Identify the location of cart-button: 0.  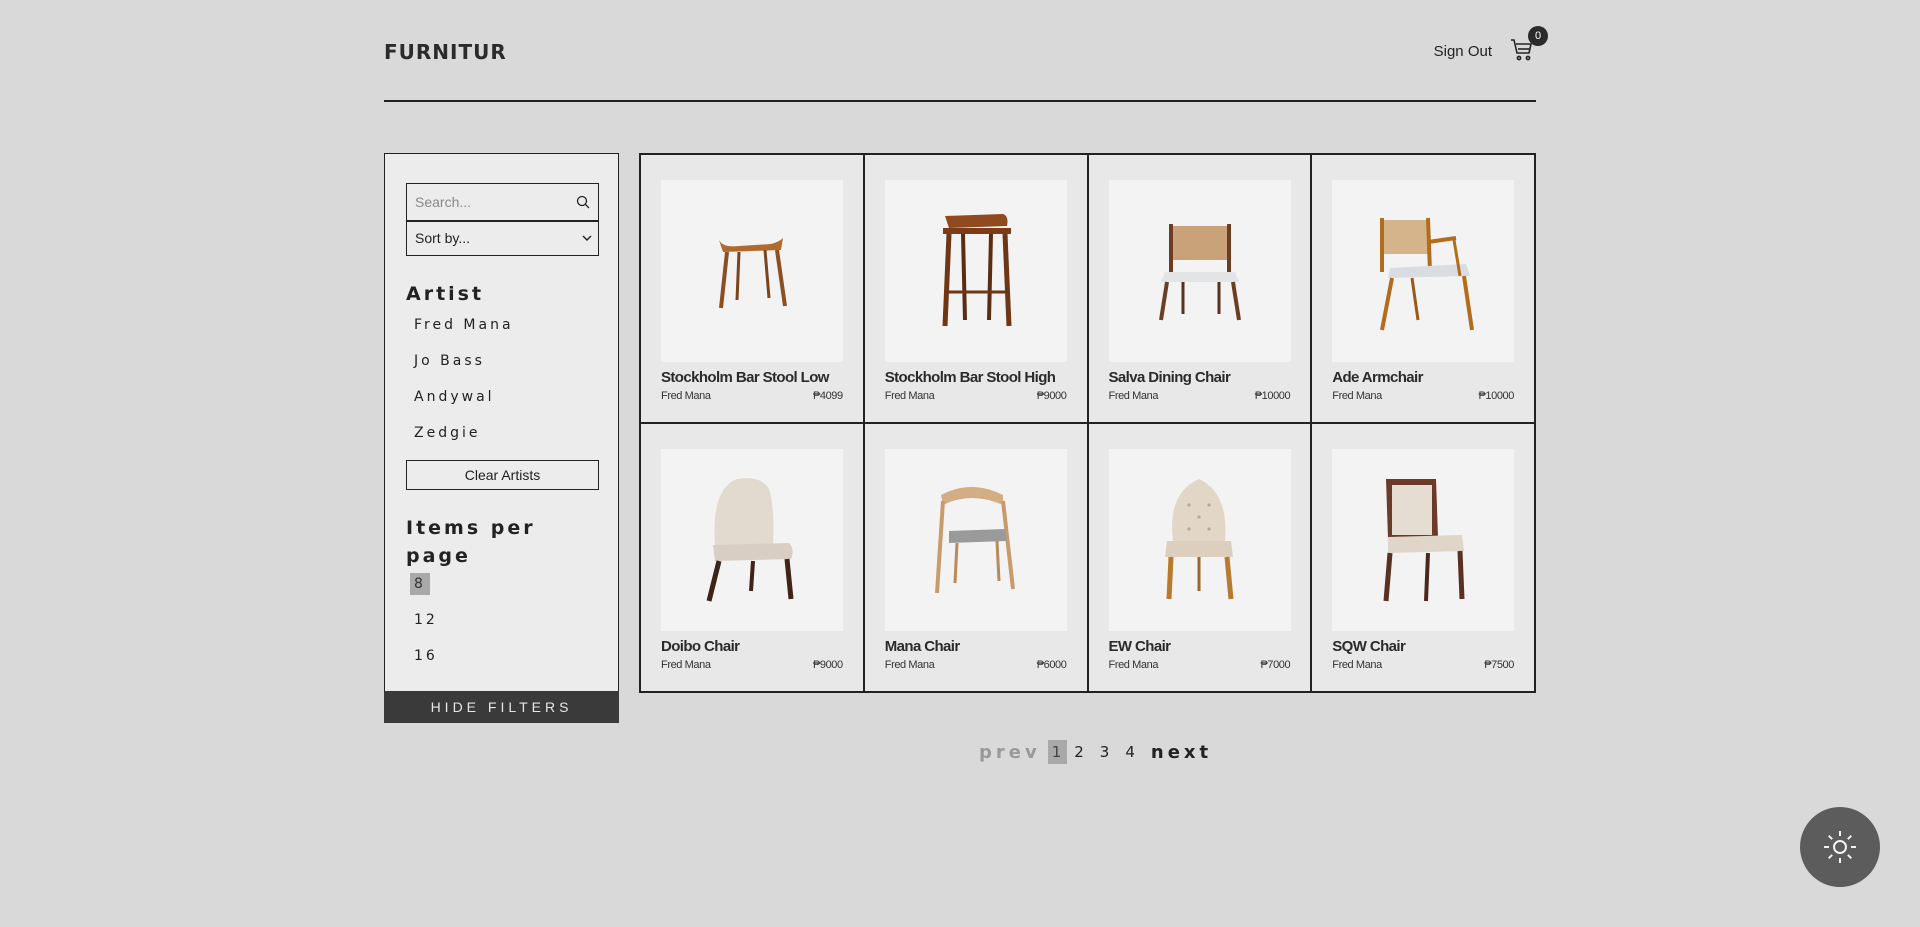
(1529, 45).